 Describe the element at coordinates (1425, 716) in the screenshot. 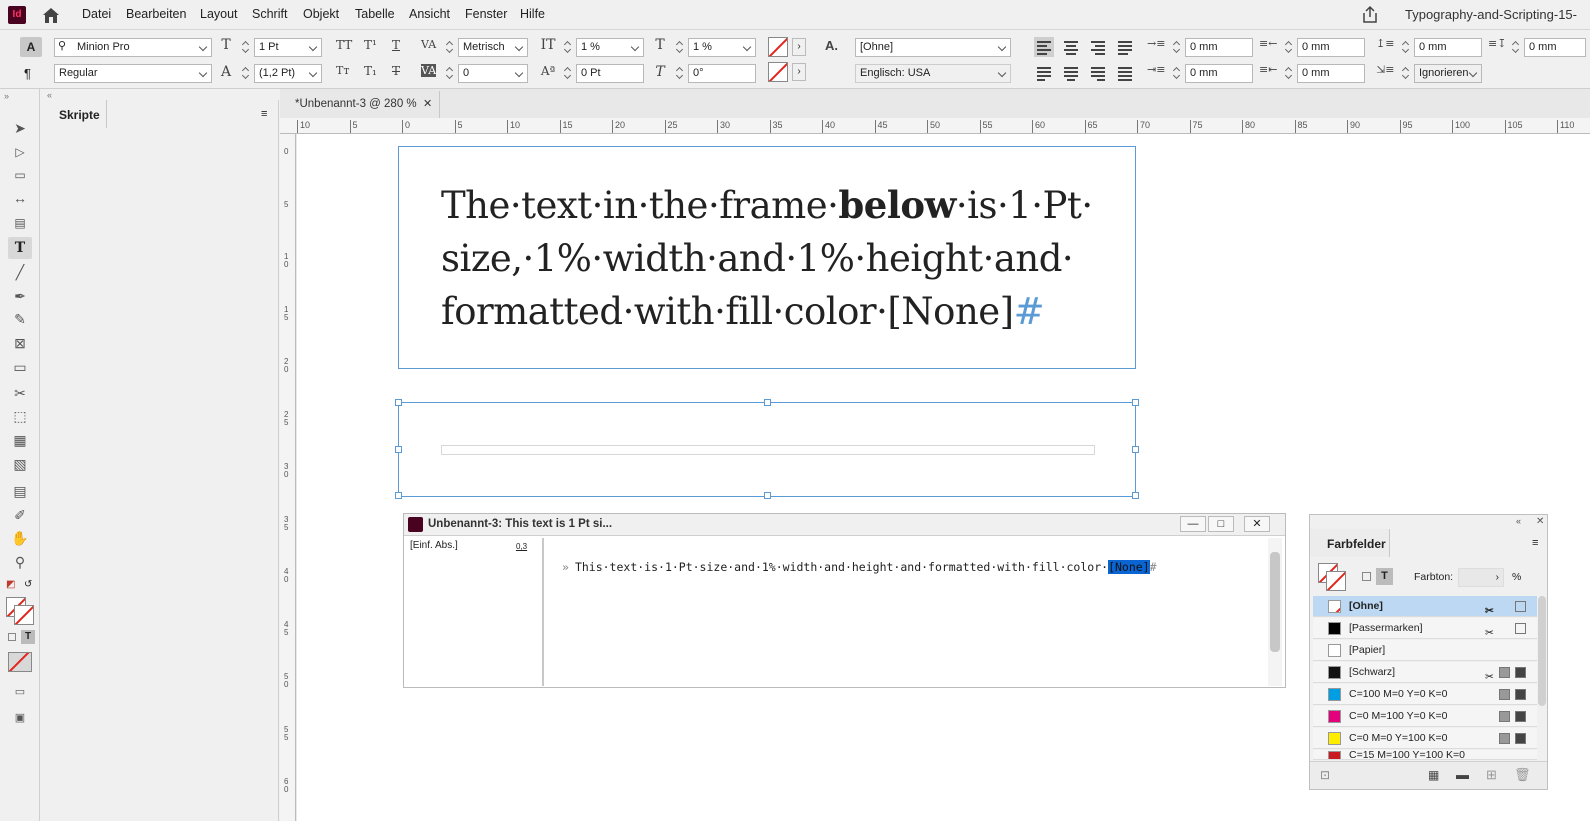

I see `swatch-row: C=0 M=100 Y=0 K=0` at that location.